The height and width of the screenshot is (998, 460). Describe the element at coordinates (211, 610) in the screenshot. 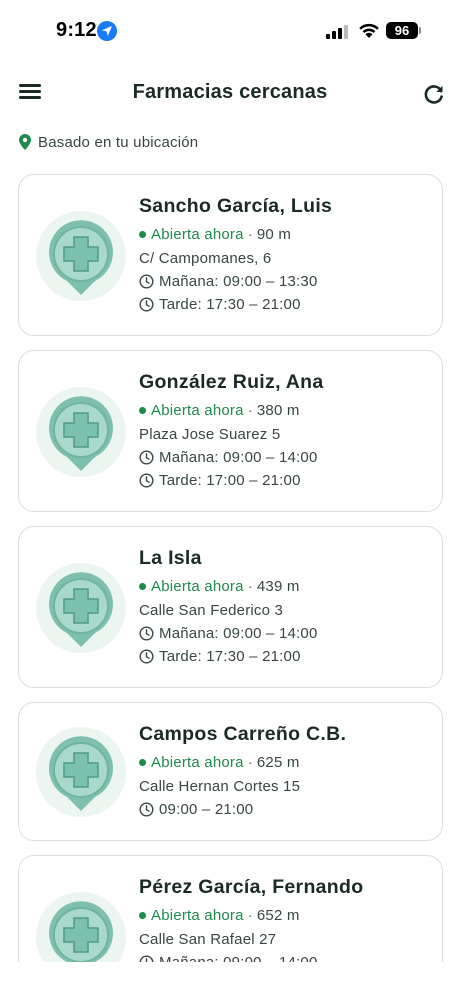

I see `pharmacy-address: Calle San Federico 3` at that location.